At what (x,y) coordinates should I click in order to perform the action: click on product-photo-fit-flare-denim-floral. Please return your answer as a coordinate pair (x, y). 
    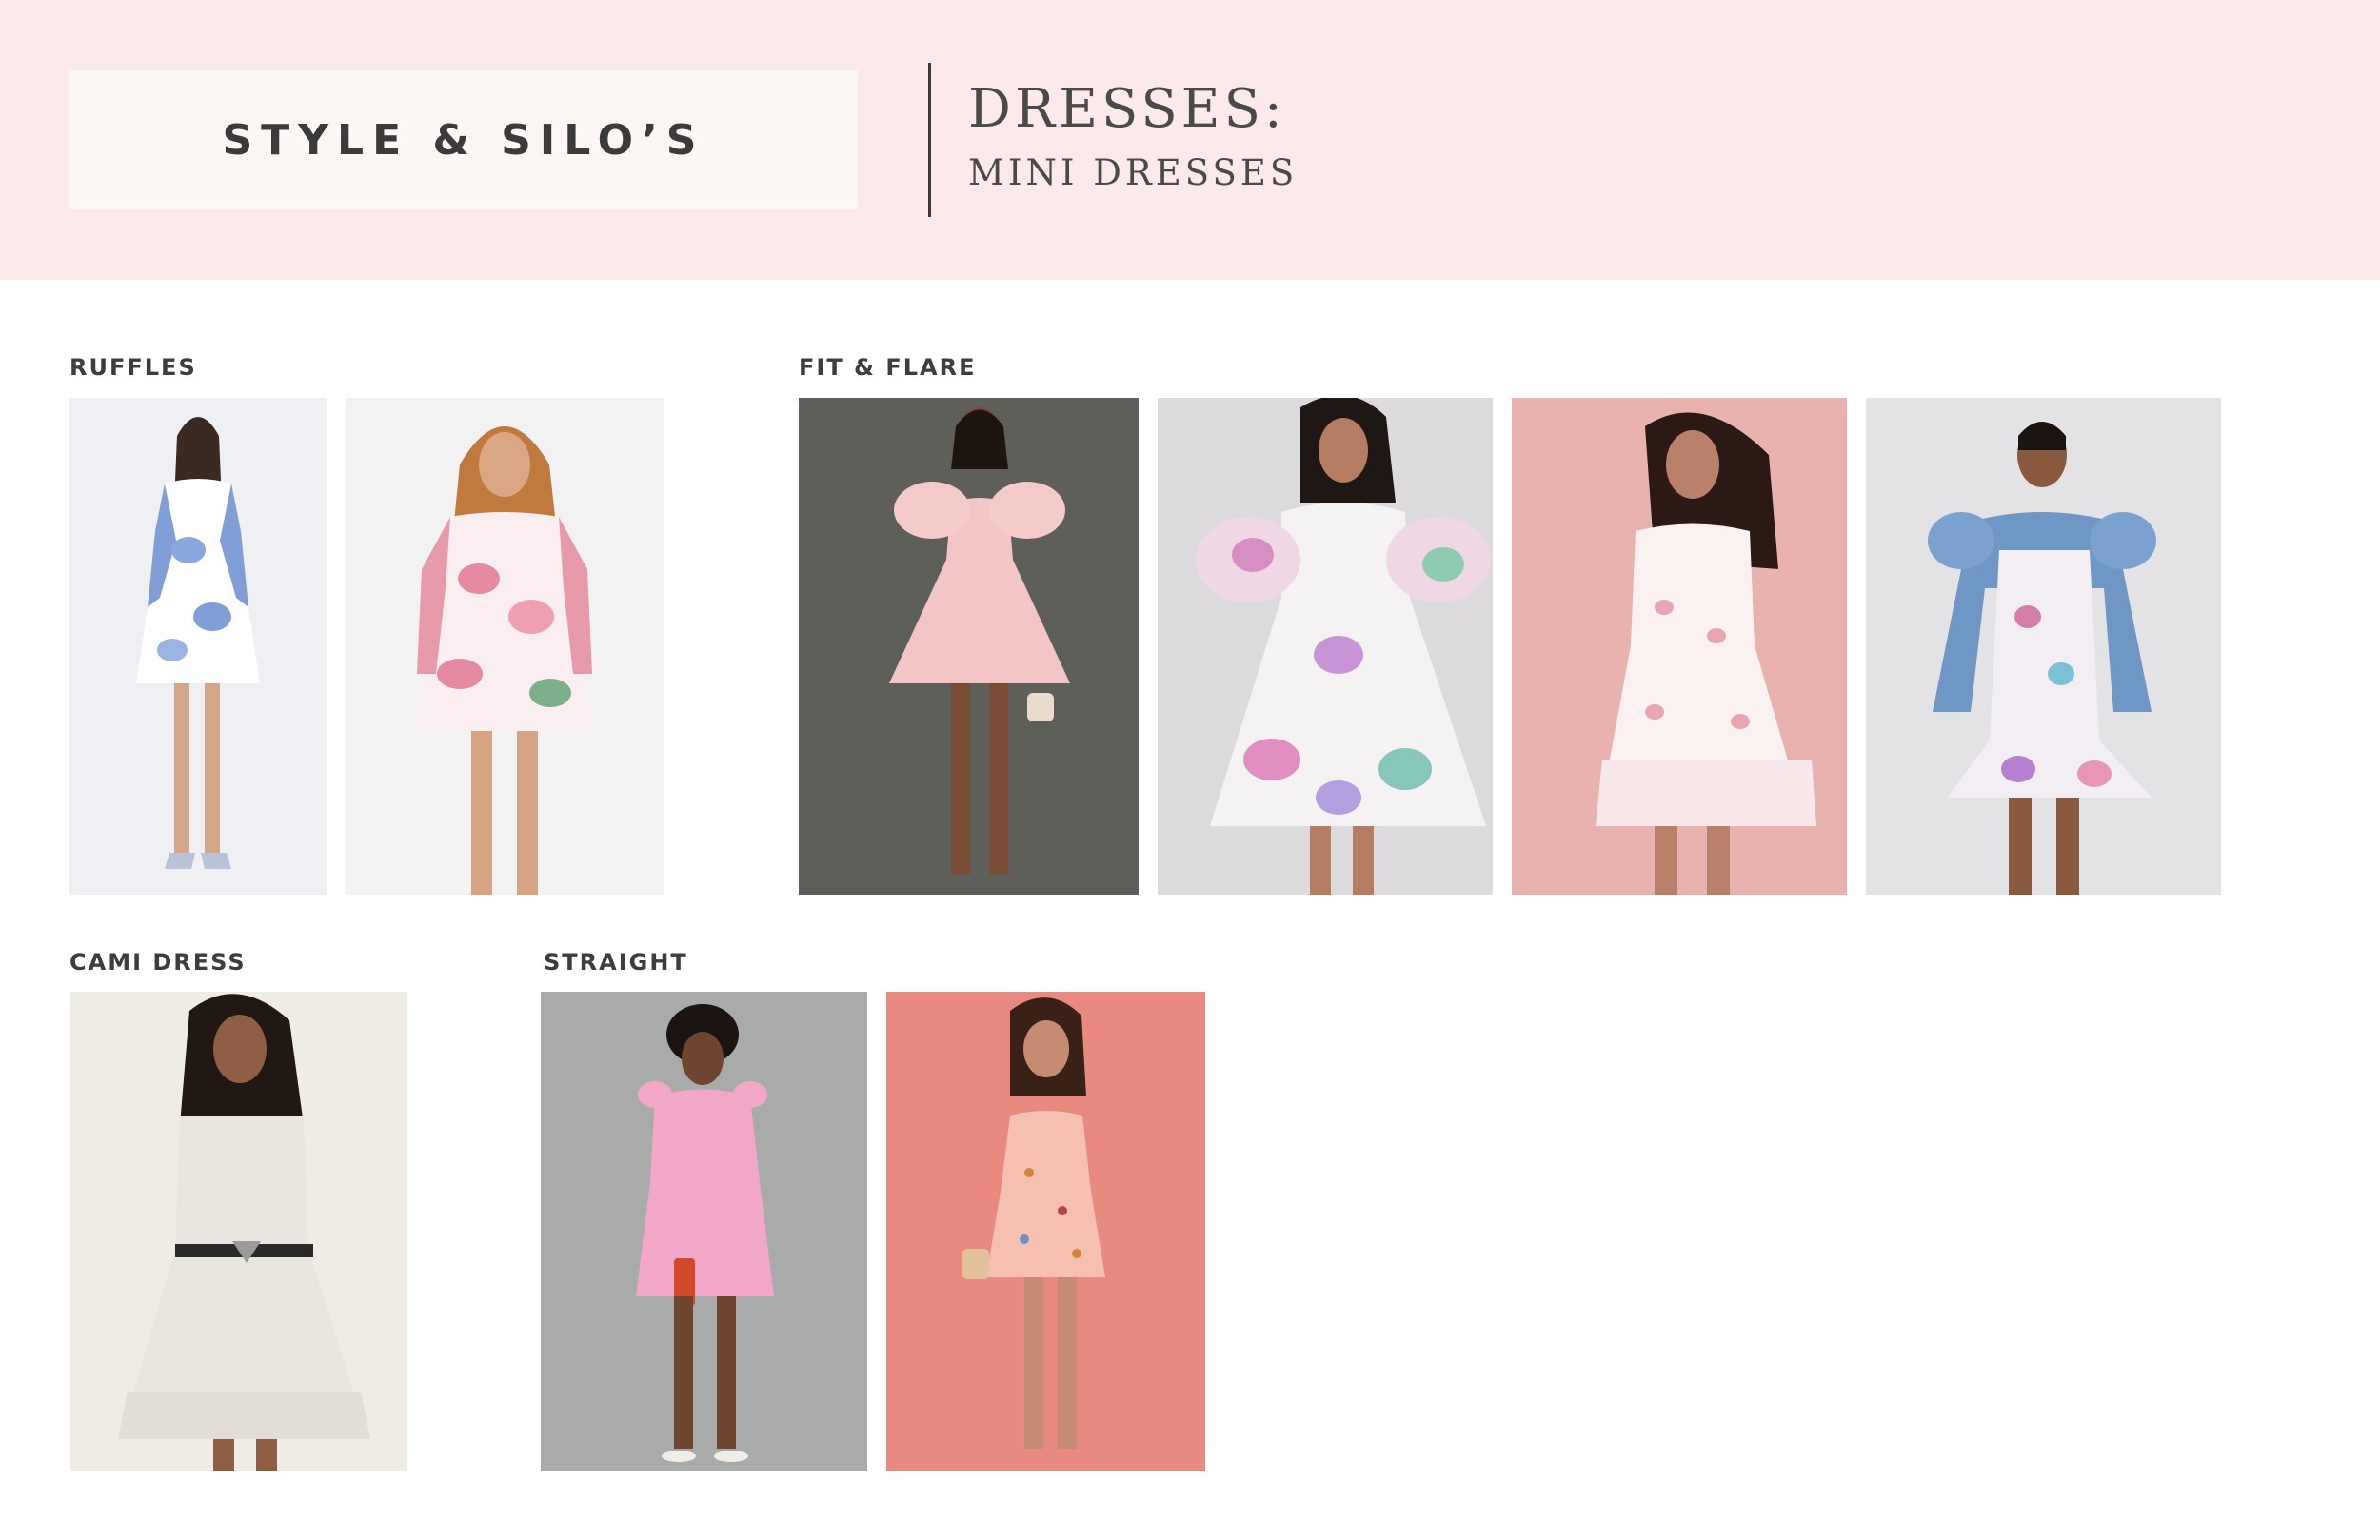
    Looking at the image, I should click on (2043, 646).